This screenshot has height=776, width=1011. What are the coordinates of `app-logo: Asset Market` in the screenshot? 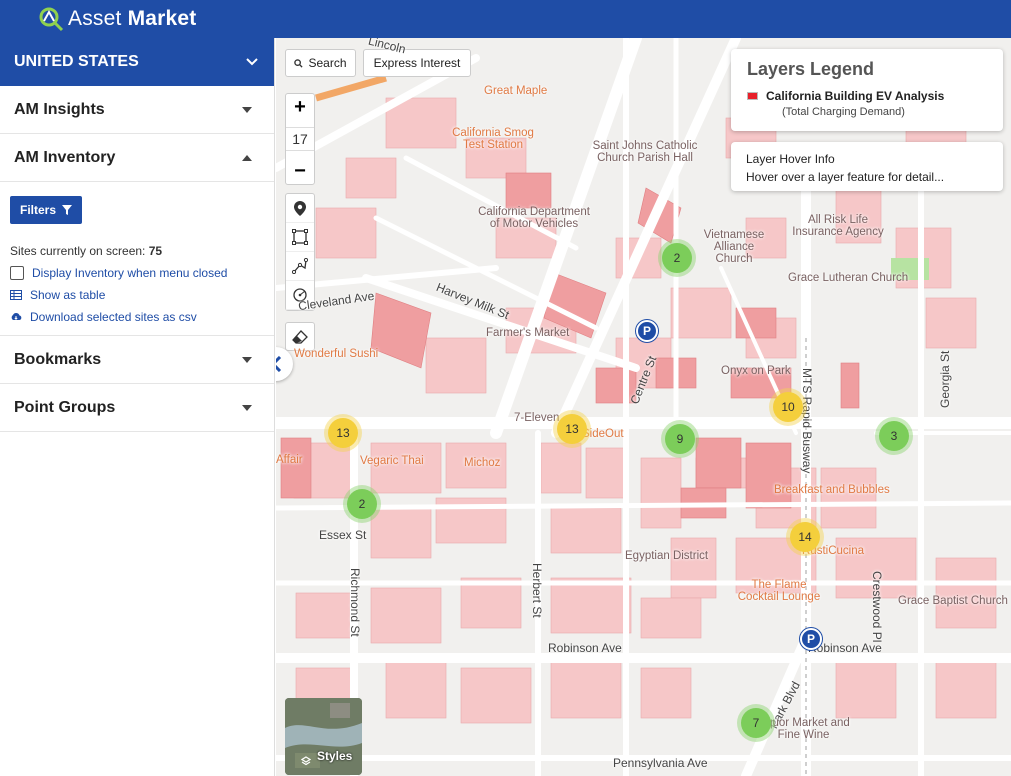 It's located at (132, 19).